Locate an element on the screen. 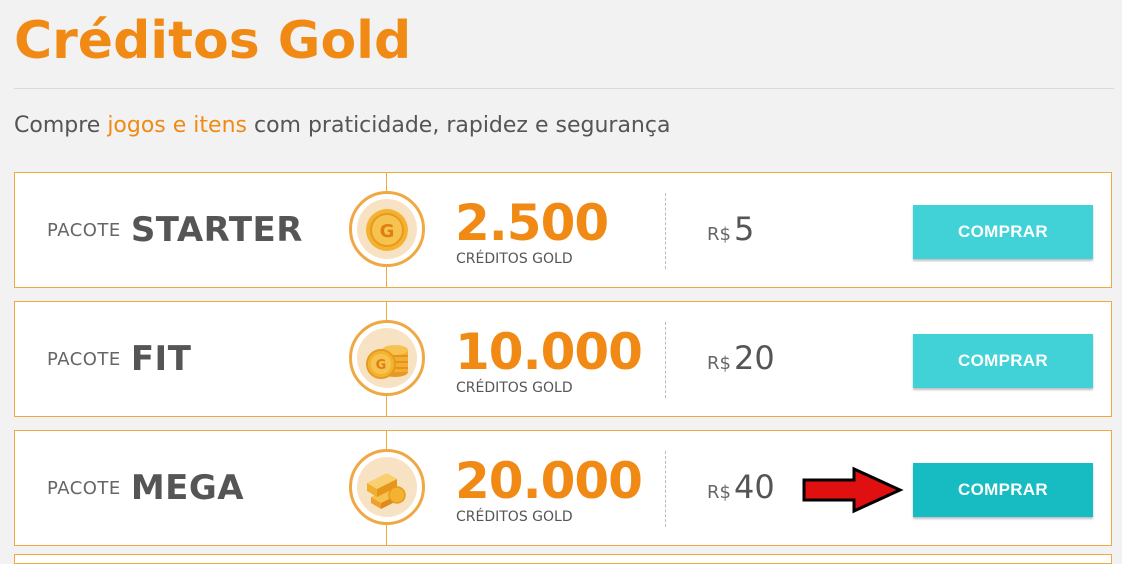  single-gold-coin-icon: G is located at coordinates (387, 229).